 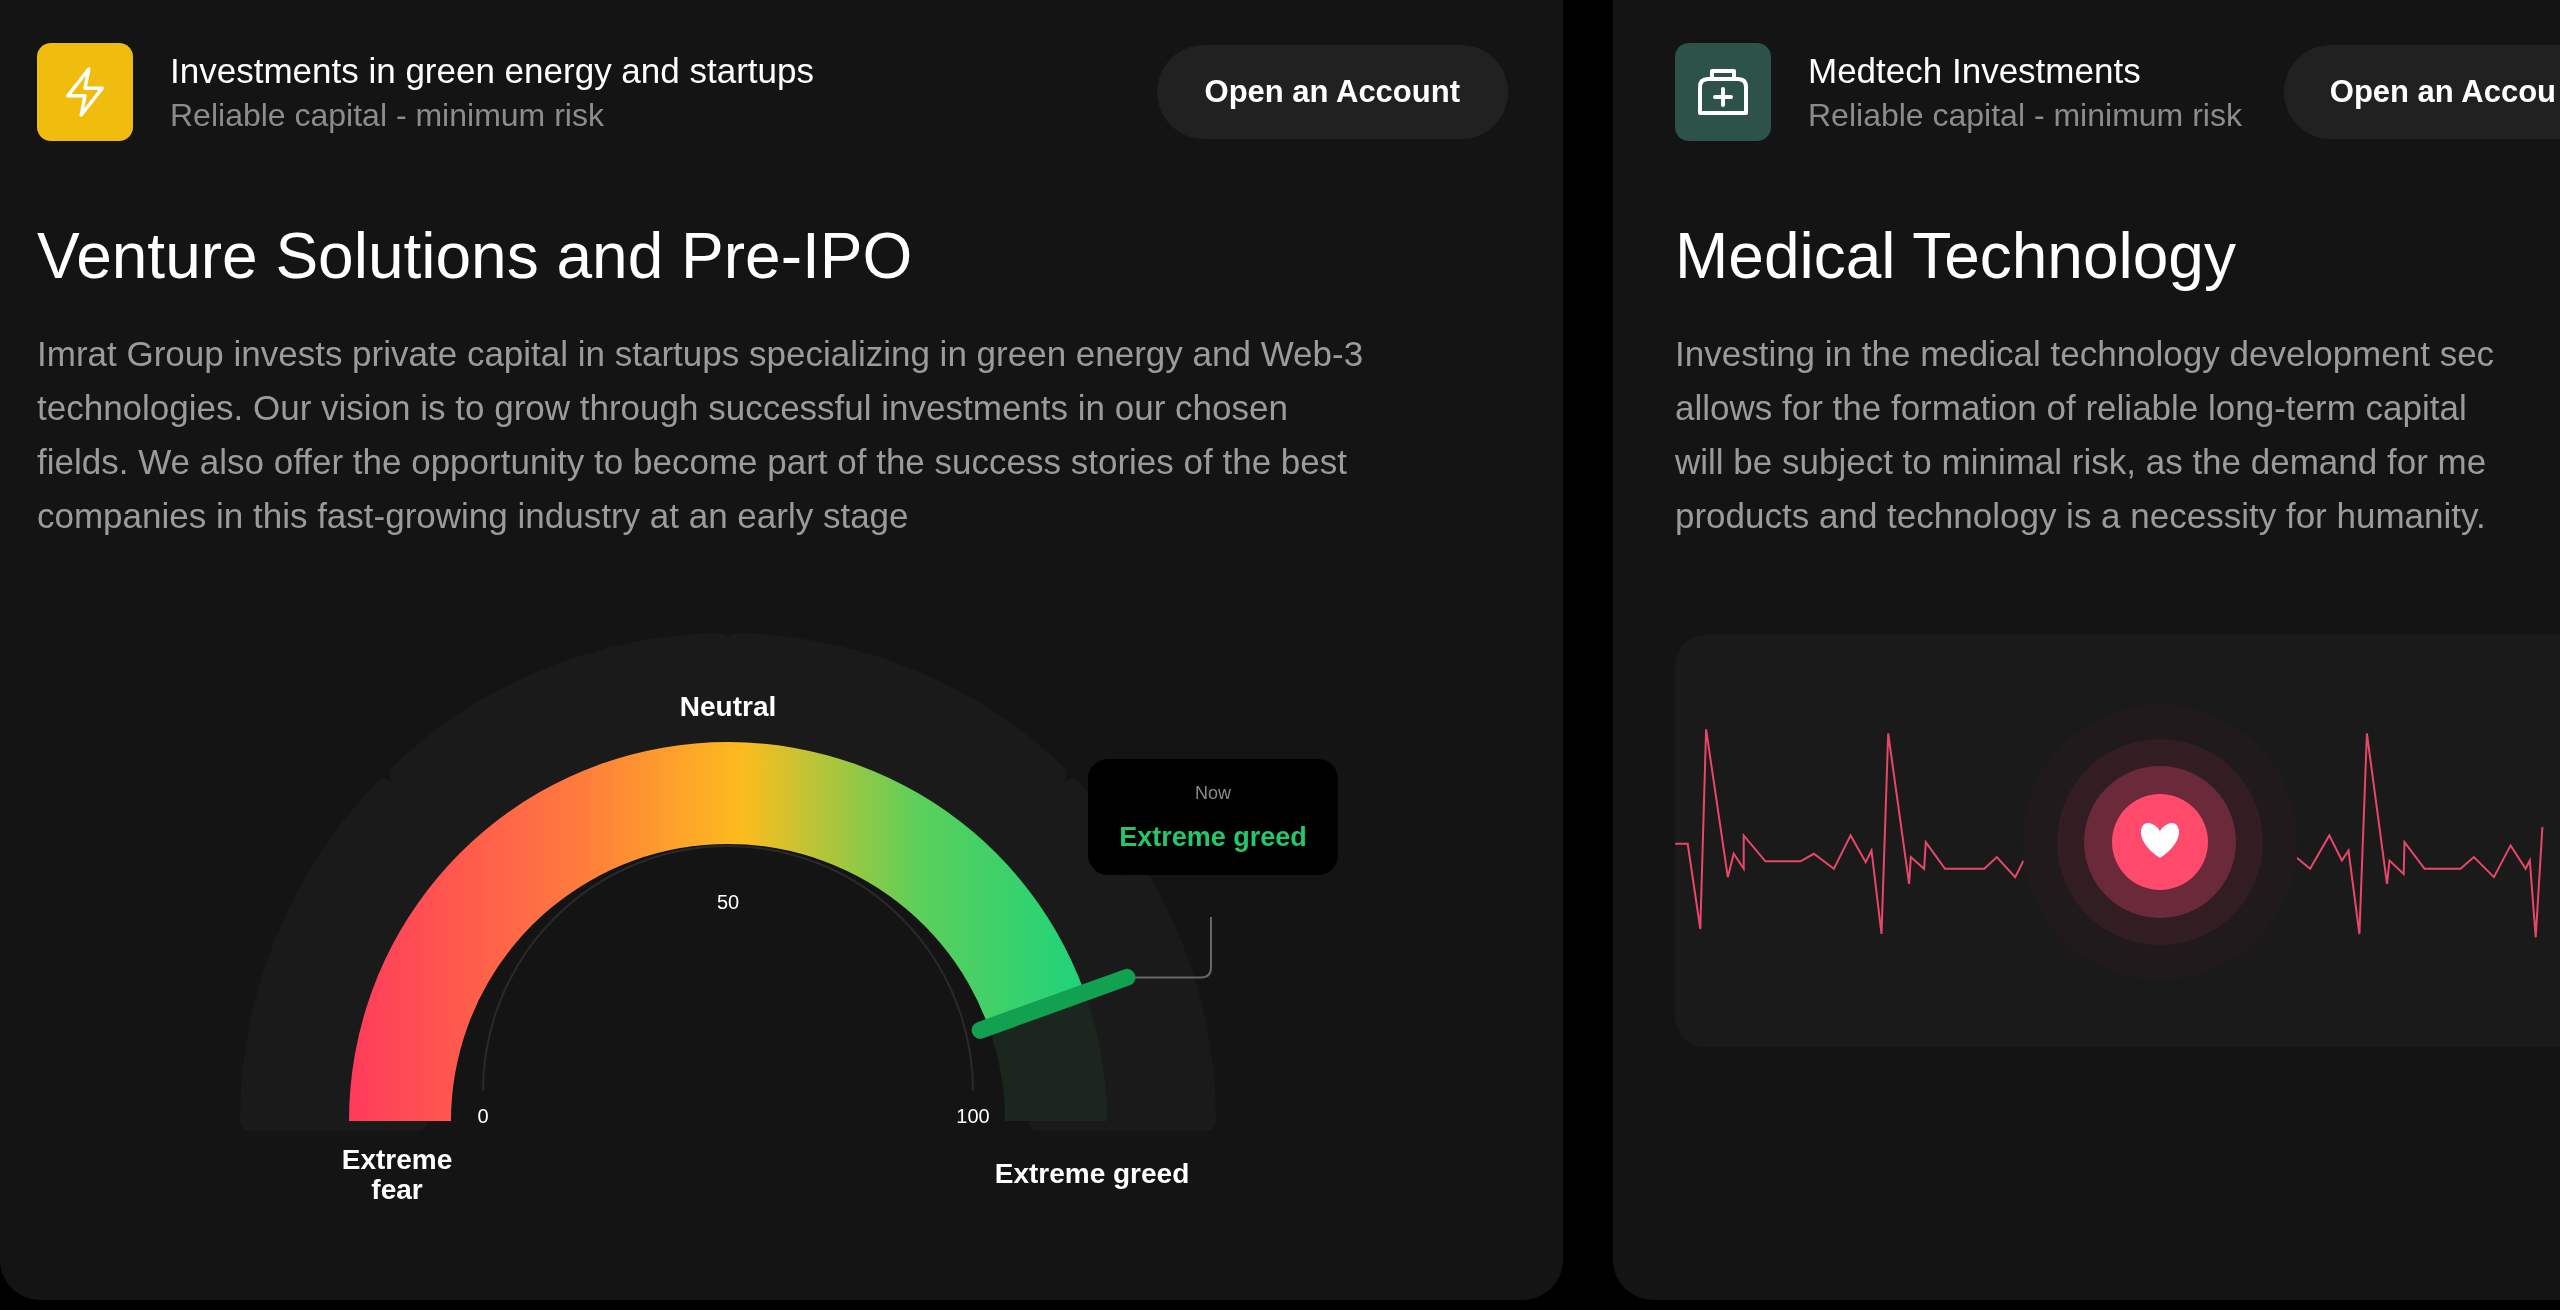 I want to click on medical-kit-icon, so click(x=1723, y=92).